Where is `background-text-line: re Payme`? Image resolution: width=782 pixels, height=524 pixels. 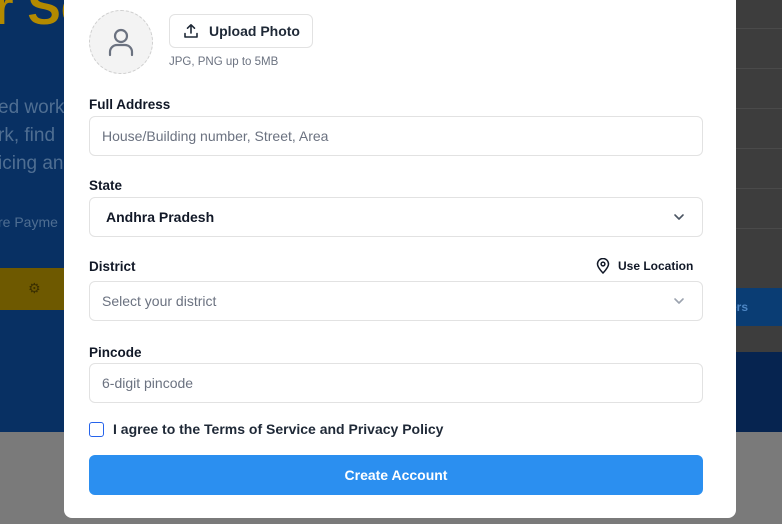
background-text-line: re Payme is located at coordinates (29, 222).